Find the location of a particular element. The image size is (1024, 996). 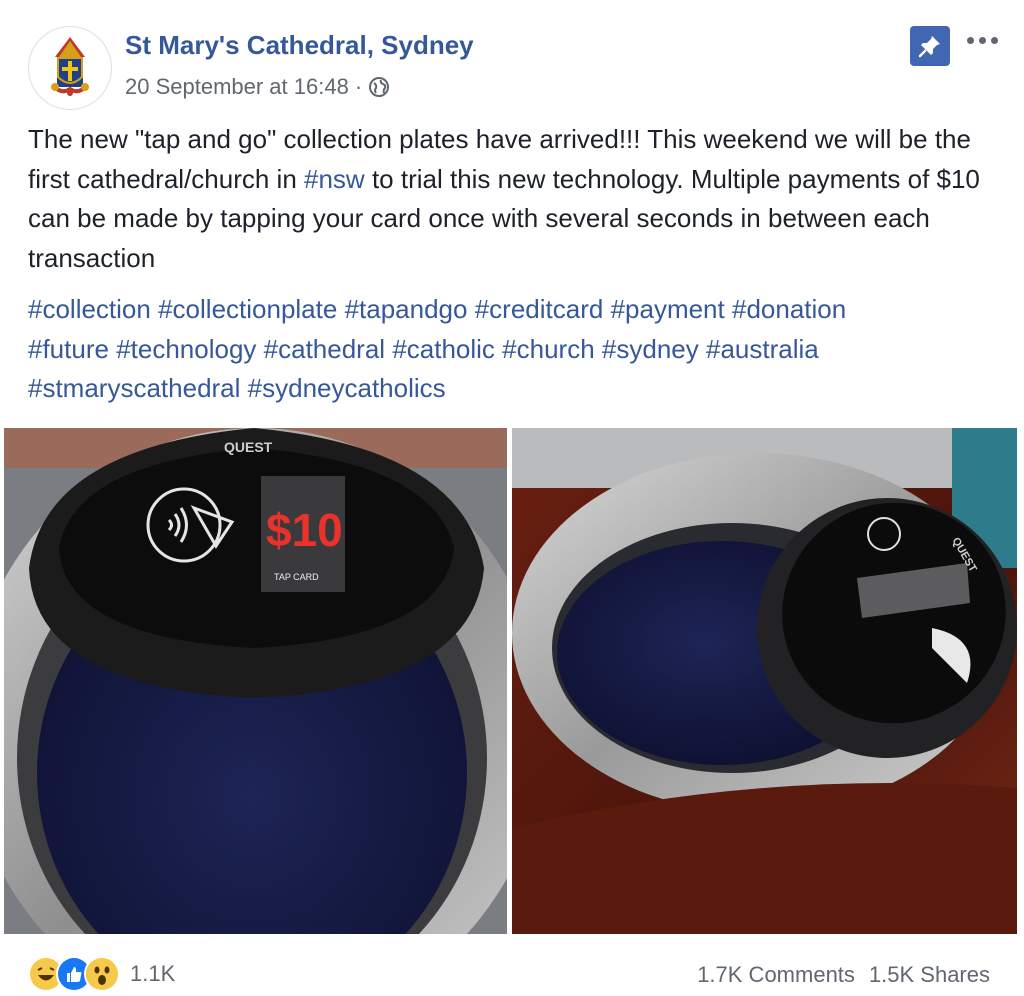

globe-icon is located at coordinates (379, 87).